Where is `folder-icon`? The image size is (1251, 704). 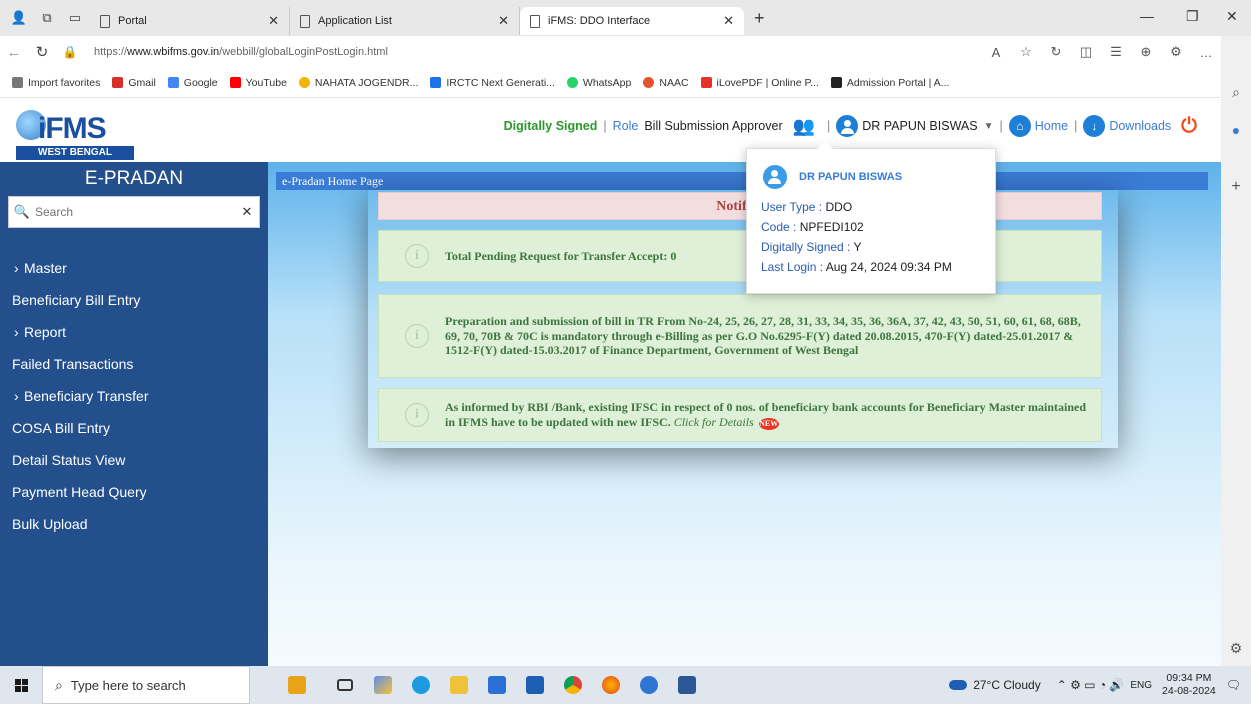 folder-icon is located at coordinates (459, 685).